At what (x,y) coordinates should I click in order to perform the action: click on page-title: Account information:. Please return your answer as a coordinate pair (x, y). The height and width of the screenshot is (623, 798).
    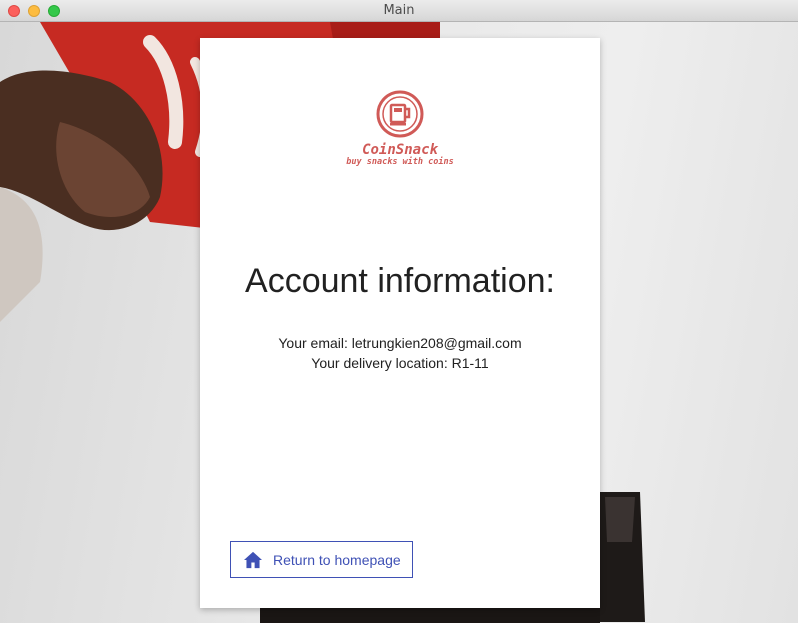
    Looking at the image, I should click on (400, 281).